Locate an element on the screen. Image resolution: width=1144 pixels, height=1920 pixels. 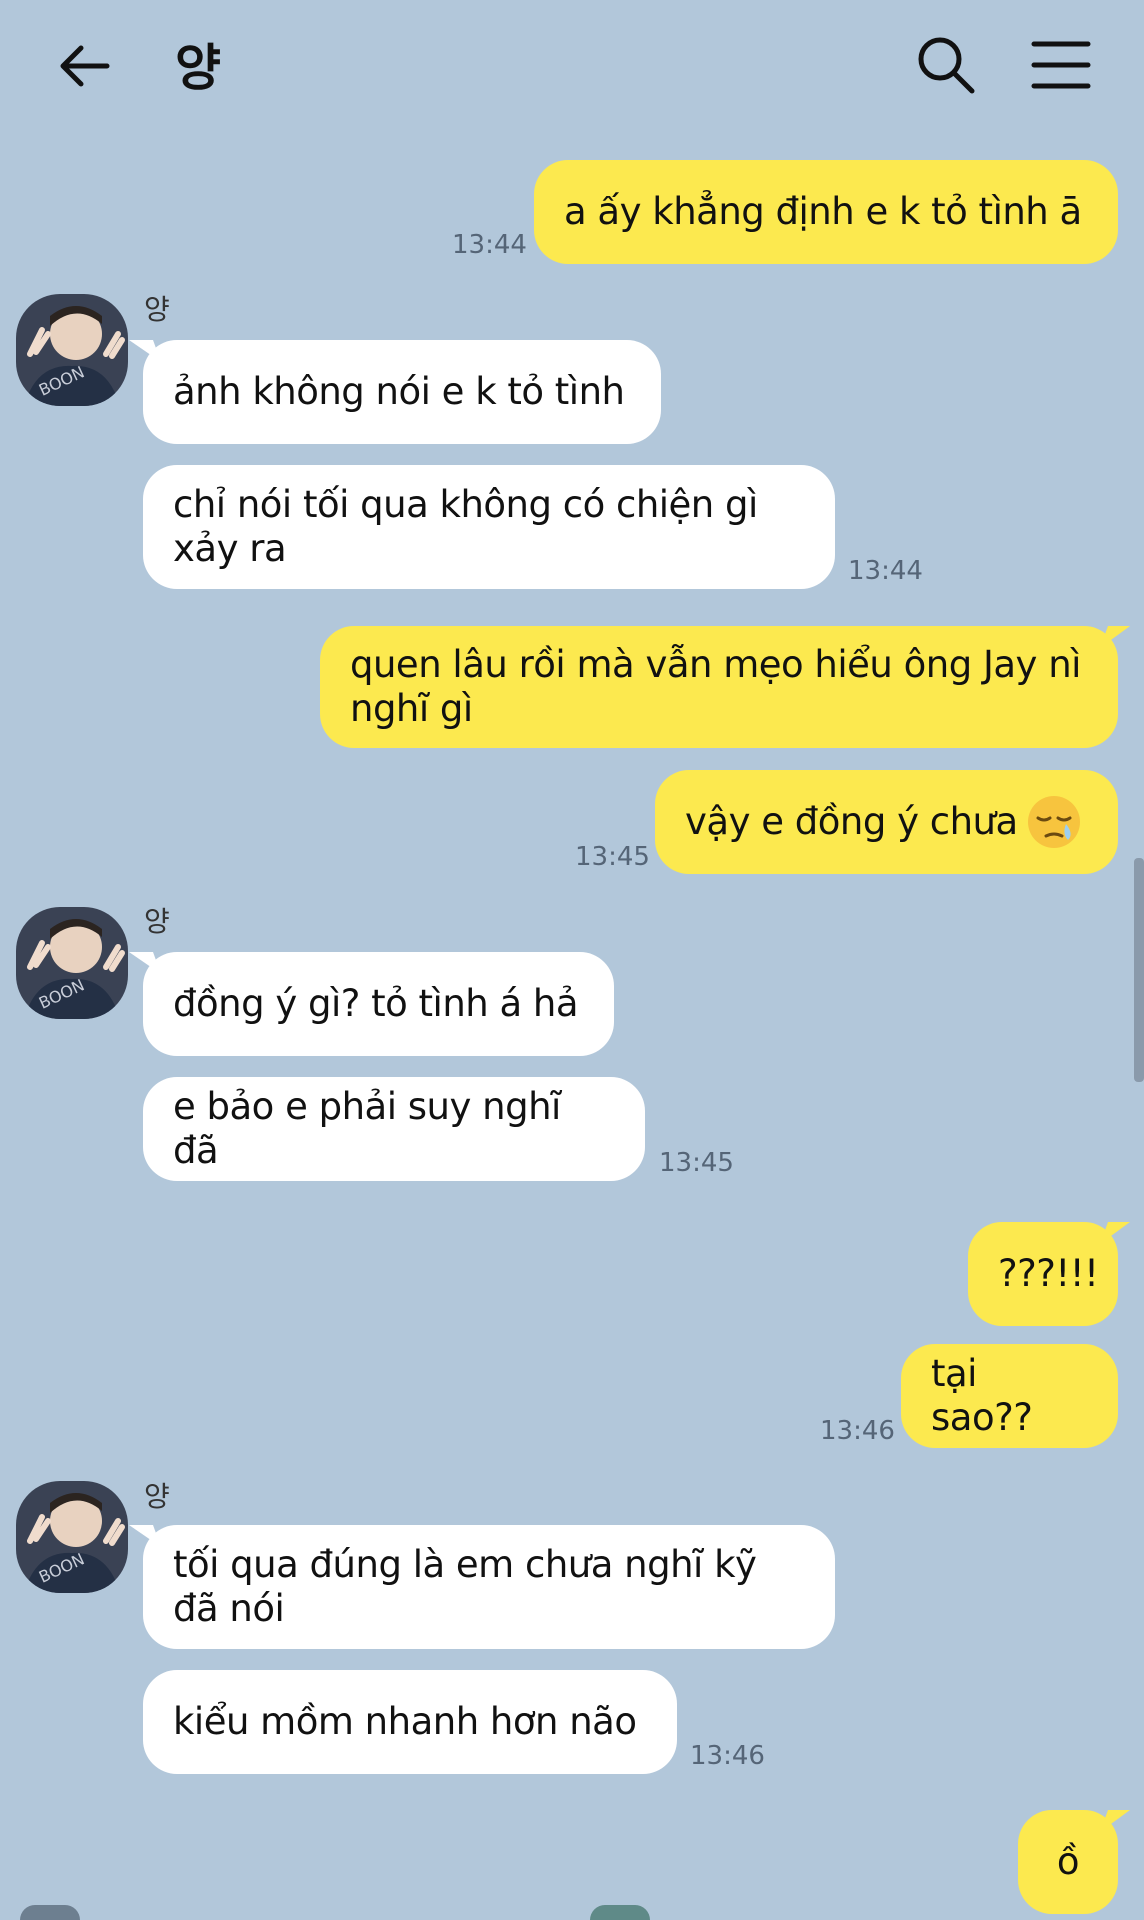
message-text: chỉ nói tối qua không có chiện gì xảy ra is located at coordinates (465, 526).